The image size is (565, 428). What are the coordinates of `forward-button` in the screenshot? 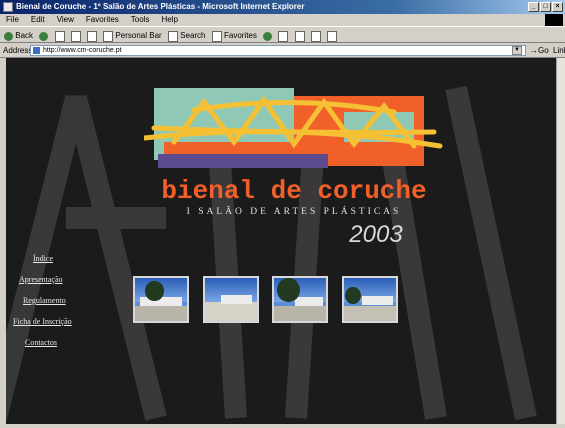 It's located at (44, 35).